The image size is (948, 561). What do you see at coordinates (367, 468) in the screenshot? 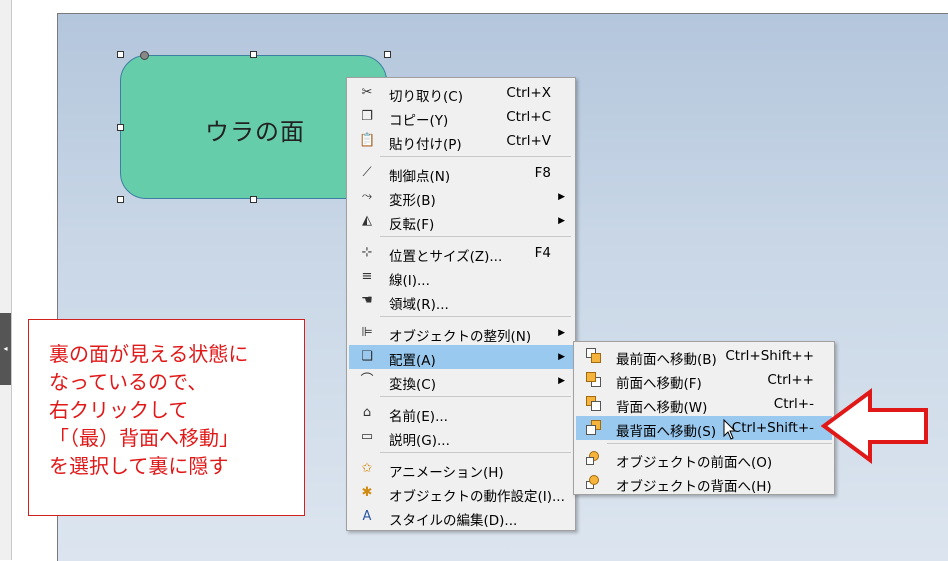
I see `animation-icon: ✩` at bounding box center [367, 468].